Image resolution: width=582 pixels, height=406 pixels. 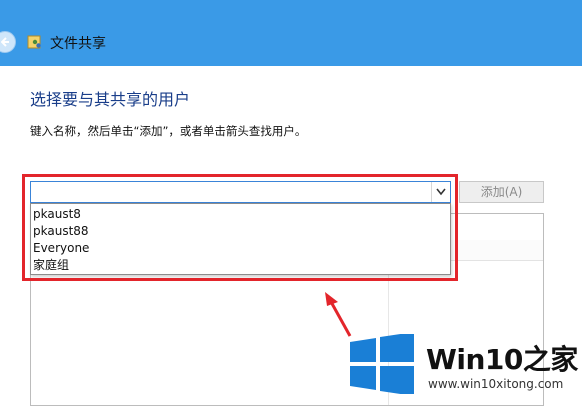 What do you see at coordinates (51, 265) in the screenshot?
I see `dropdown-option: 家庭组` at bounding box center [51, 265].